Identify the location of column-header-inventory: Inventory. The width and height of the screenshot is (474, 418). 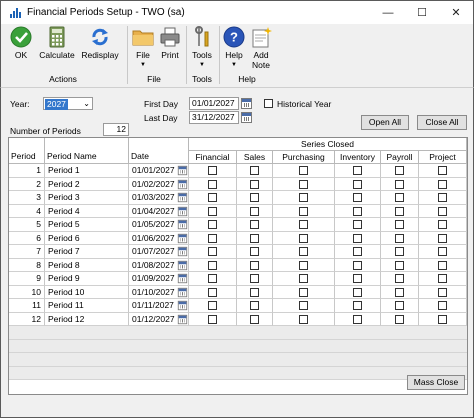
(358, 157).